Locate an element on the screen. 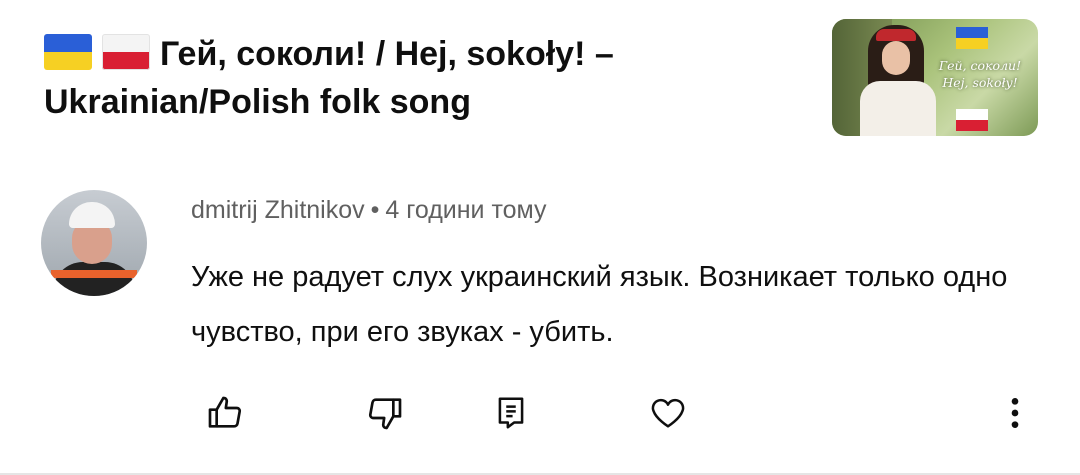  thumbnail-flower-crown is located at coordinates (896, 35).